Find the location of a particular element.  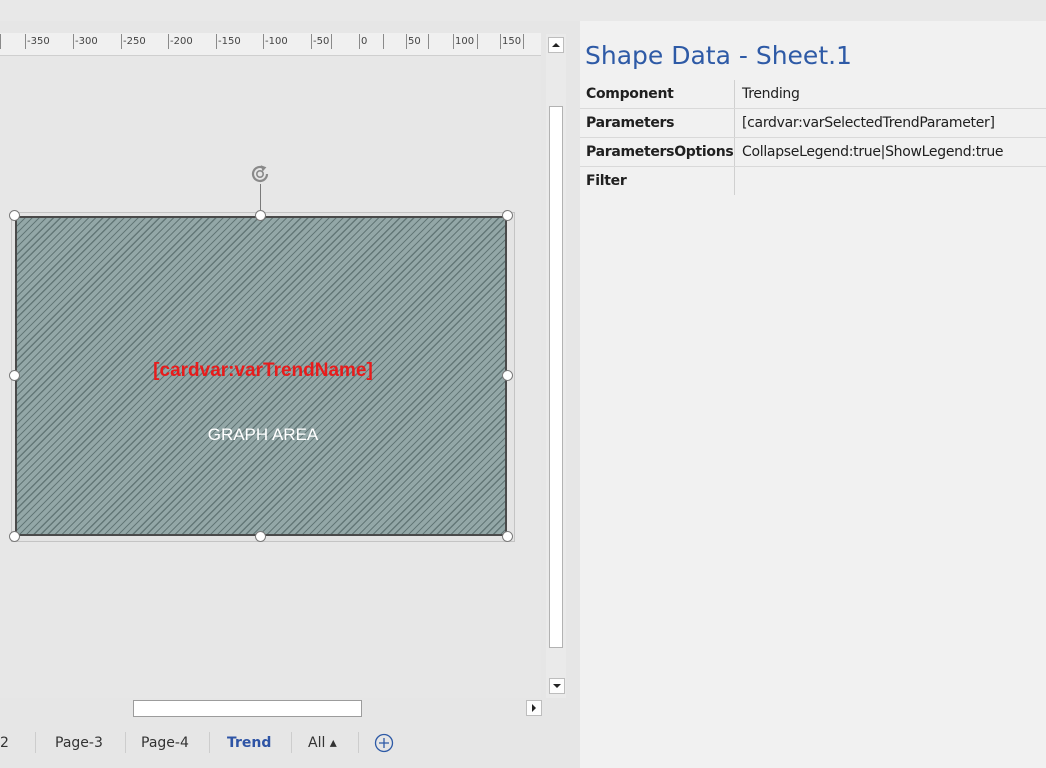

scroll-down-button is located at coordinates (557, 686).